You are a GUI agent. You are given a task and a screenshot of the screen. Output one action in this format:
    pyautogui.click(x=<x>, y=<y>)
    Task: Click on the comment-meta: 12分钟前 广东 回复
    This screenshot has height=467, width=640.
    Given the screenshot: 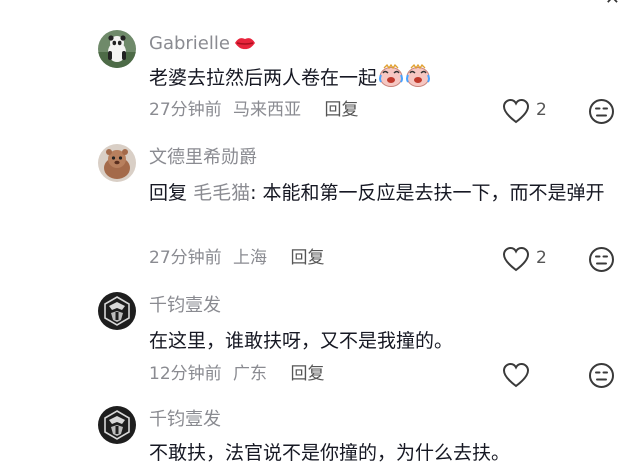 What is the action you would take?
    pyautogui.click(x=239, y=374)
    